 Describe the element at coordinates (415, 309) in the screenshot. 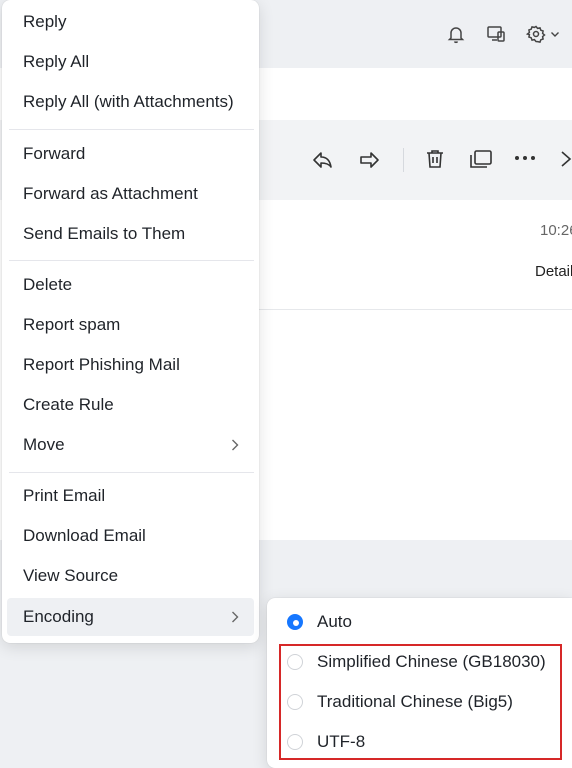

I see `mail-divider` at that location.